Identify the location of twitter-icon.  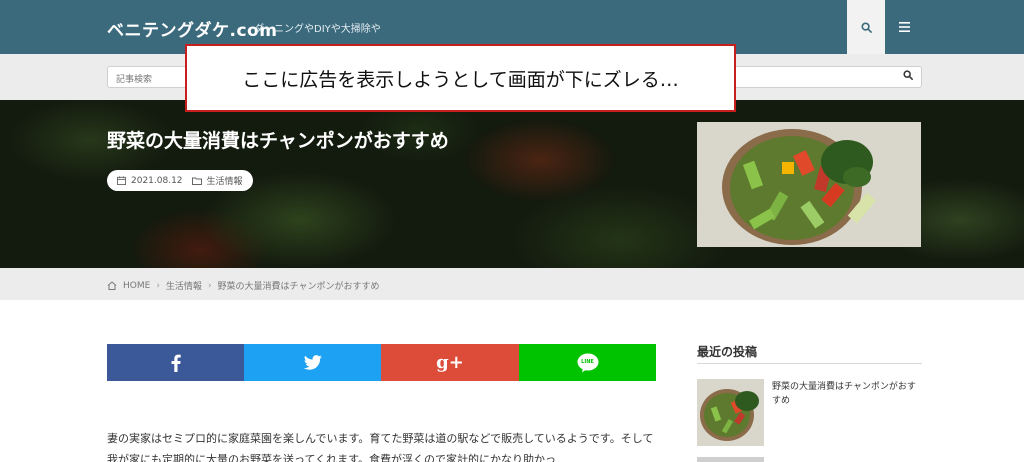
(312, 362).